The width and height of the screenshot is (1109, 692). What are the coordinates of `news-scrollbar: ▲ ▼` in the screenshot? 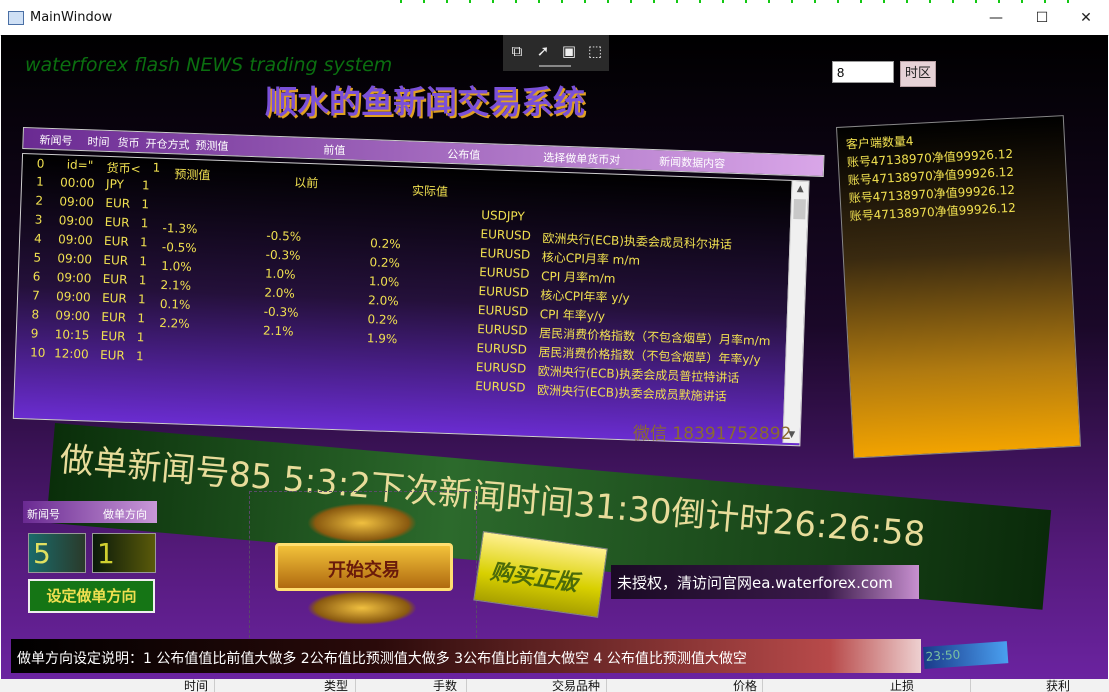 It's located at (795, 312).